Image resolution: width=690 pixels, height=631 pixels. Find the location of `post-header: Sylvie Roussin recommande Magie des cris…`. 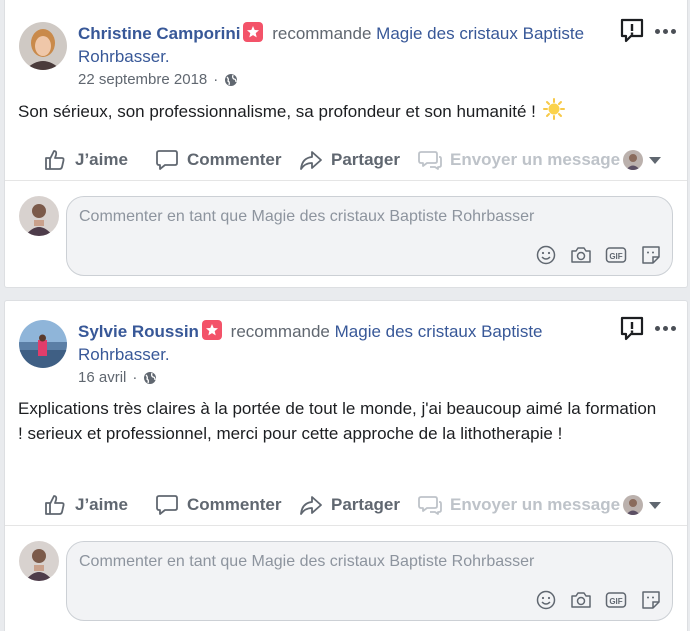

post-header: Sylvie Roussin recommande Magie des cris… is located at coordinates (339, 343).